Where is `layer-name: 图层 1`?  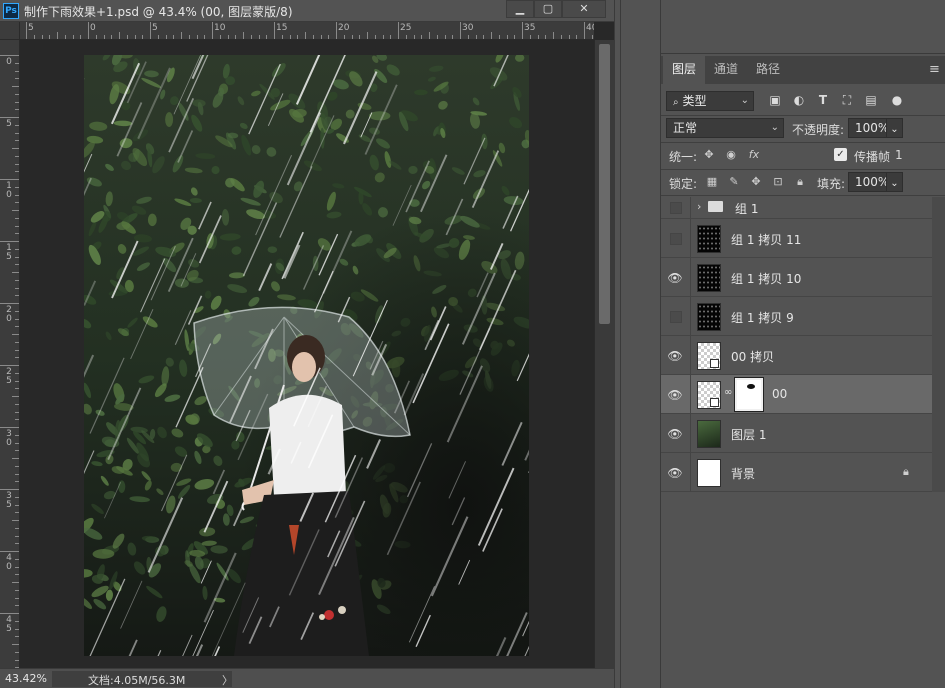 layer-name: 图层 1 is located at coordinates (748, 434).